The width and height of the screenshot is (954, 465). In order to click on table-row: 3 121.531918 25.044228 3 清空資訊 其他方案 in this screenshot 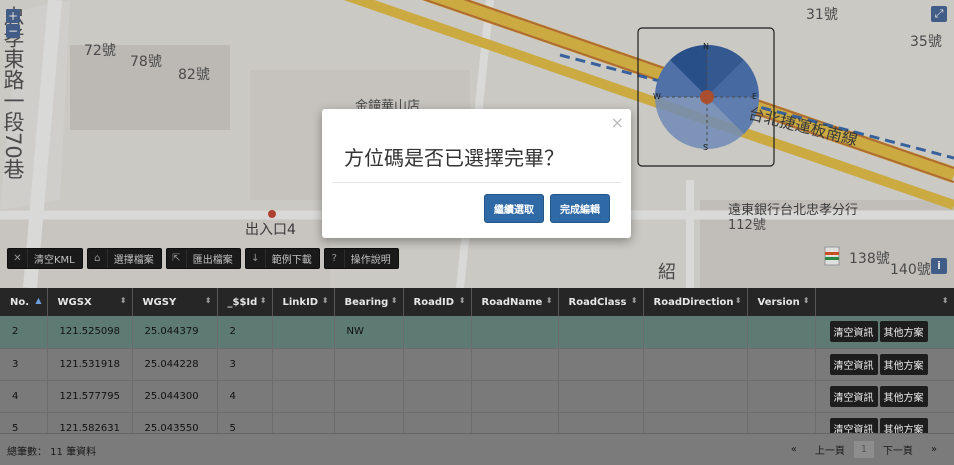, I will do `click(477, 364)`.